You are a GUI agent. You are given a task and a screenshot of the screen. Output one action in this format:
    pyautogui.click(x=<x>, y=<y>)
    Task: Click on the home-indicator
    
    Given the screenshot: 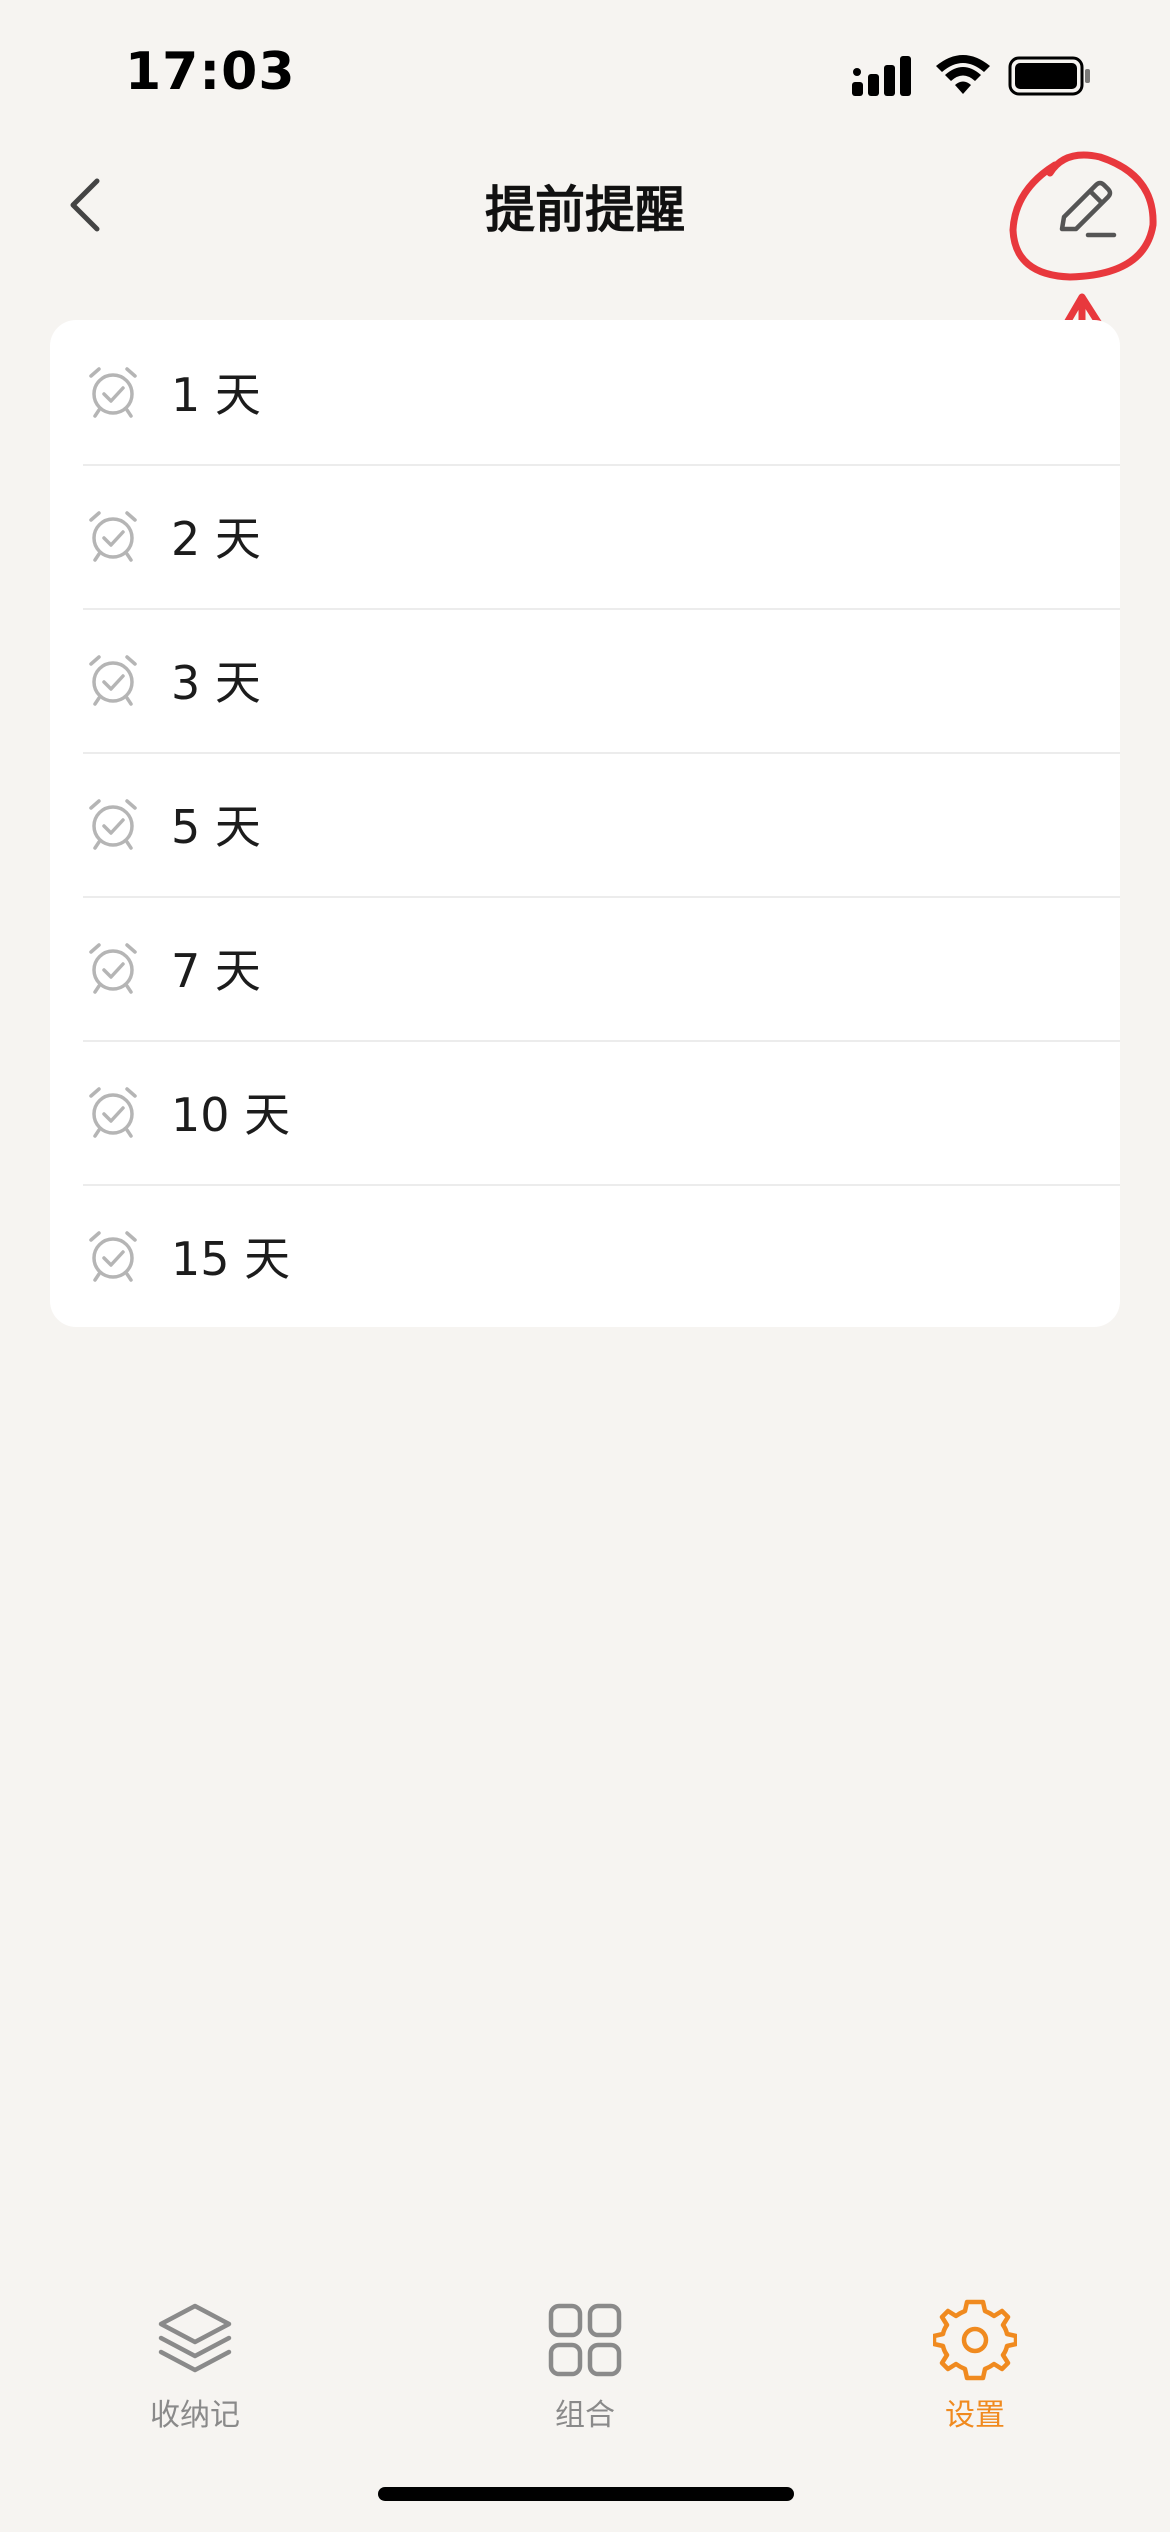 What is the action you would take?
    pyautogui.click(x=586, y=2494)
    